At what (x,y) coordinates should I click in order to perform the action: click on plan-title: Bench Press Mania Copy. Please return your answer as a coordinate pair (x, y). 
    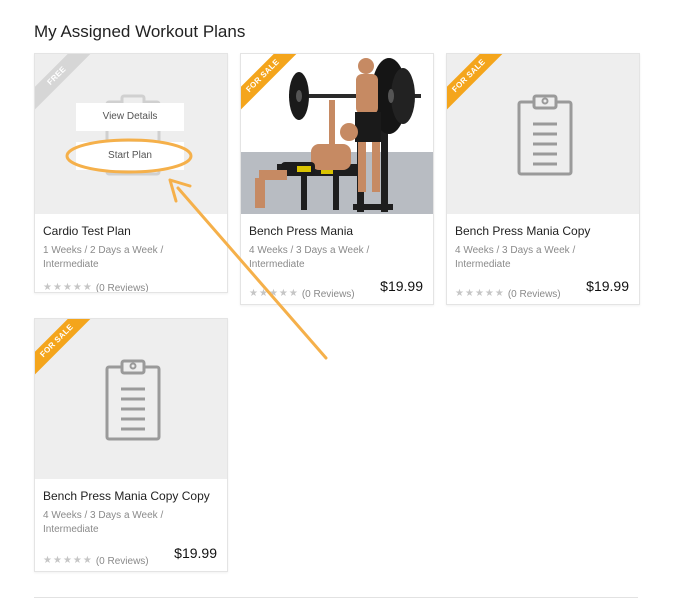
    Looking at the image, I should click on (543, 231).